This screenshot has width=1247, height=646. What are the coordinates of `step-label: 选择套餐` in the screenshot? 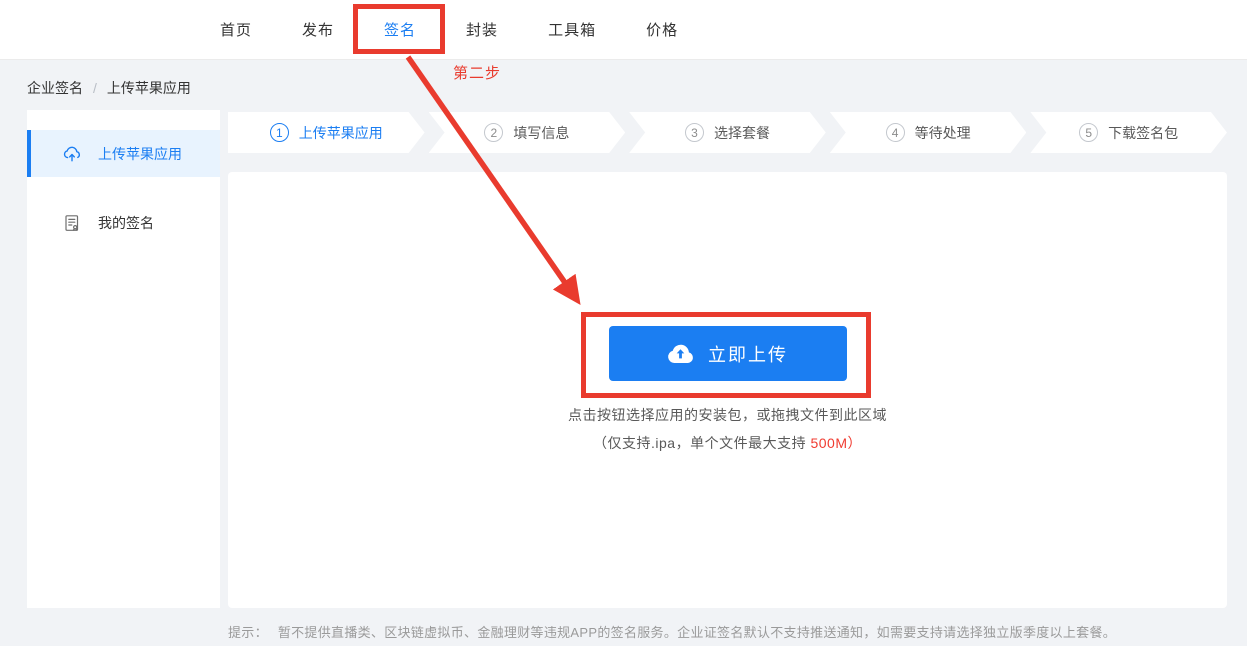 It's located at (741, 132).